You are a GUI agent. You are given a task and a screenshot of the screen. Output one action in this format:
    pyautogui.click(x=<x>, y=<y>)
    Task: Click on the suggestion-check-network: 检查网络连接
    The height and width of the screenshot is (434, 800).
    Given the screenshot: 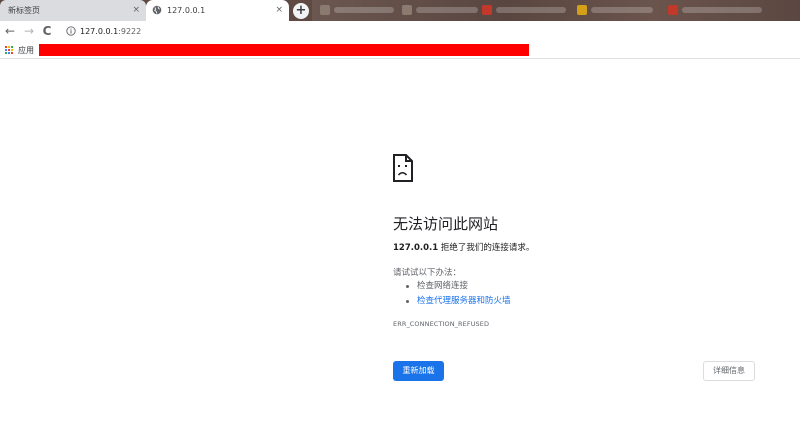 What is the action you would take?
    pyautogui.click(x=458, y=286)
    